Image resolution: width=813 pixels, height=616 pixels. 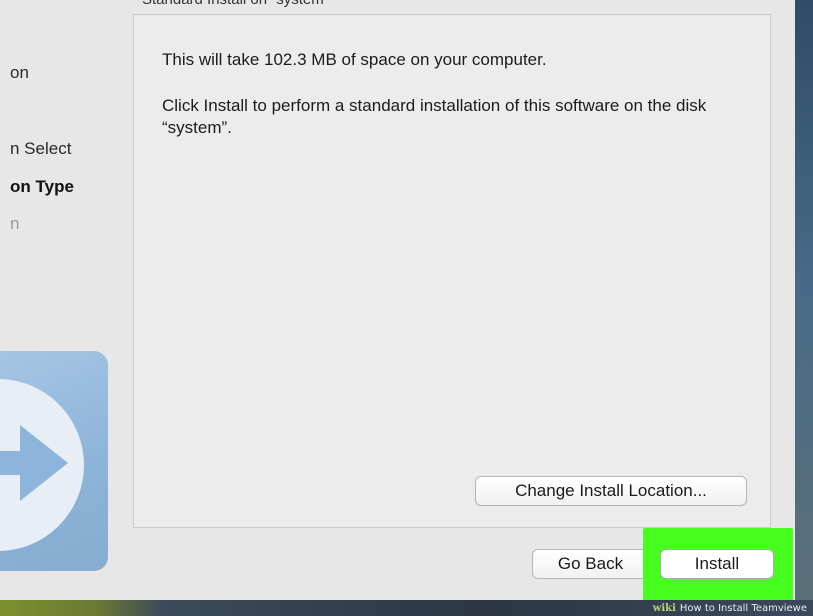 I want to click on desktop-background-bottom: wiki How to Install Teamviewe, so click(x=406, y=608).